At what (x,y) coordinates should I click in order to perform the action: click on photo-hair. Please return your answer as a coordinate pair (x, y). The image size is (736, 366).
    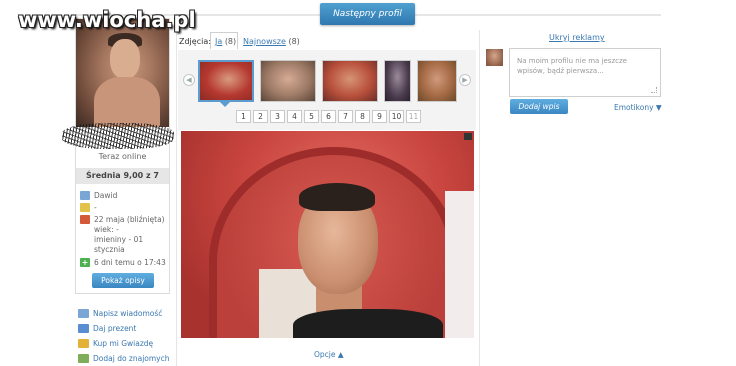
    Looking at the image, I should click on (337, 197).